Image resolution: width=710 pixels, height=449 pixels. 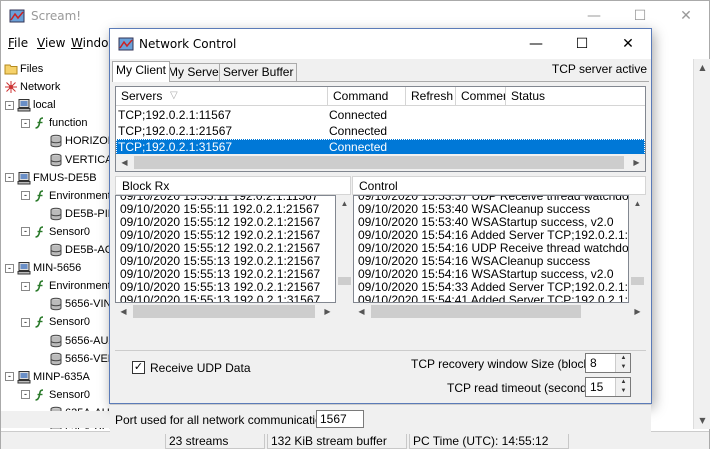 I want to click on tab-server-buffer: Server Buffer, so click(x=258, y=72).